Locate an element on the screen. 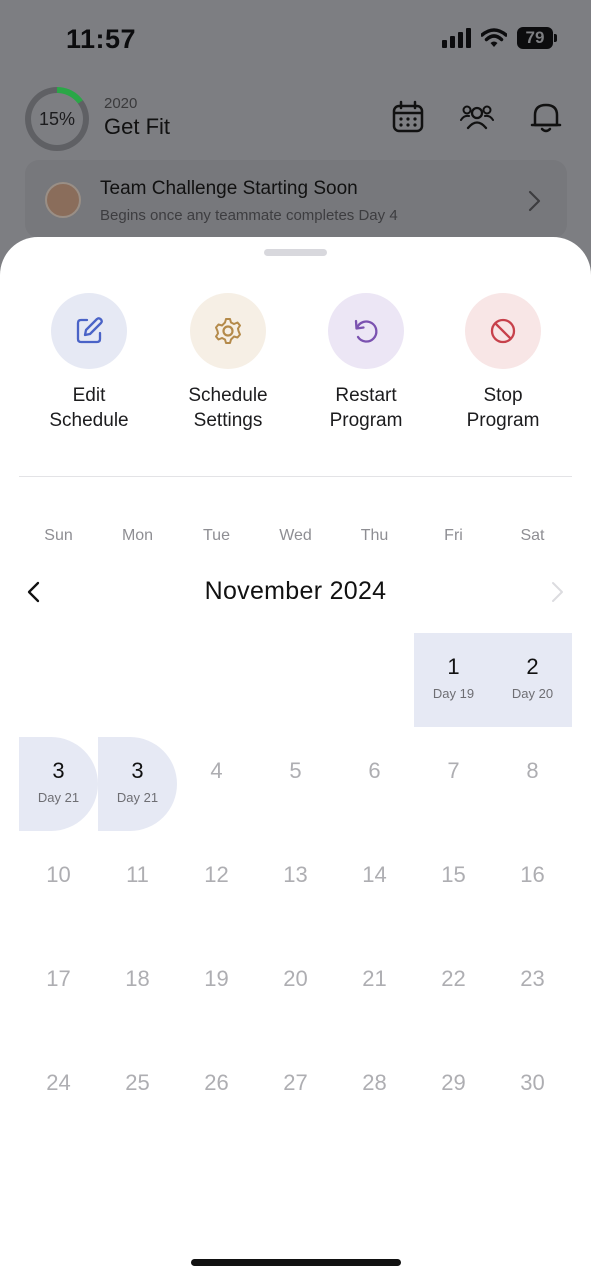 This screenshot has height=1280, width=591. calendar-day-number: 23 is located at coordinates (532, 978).